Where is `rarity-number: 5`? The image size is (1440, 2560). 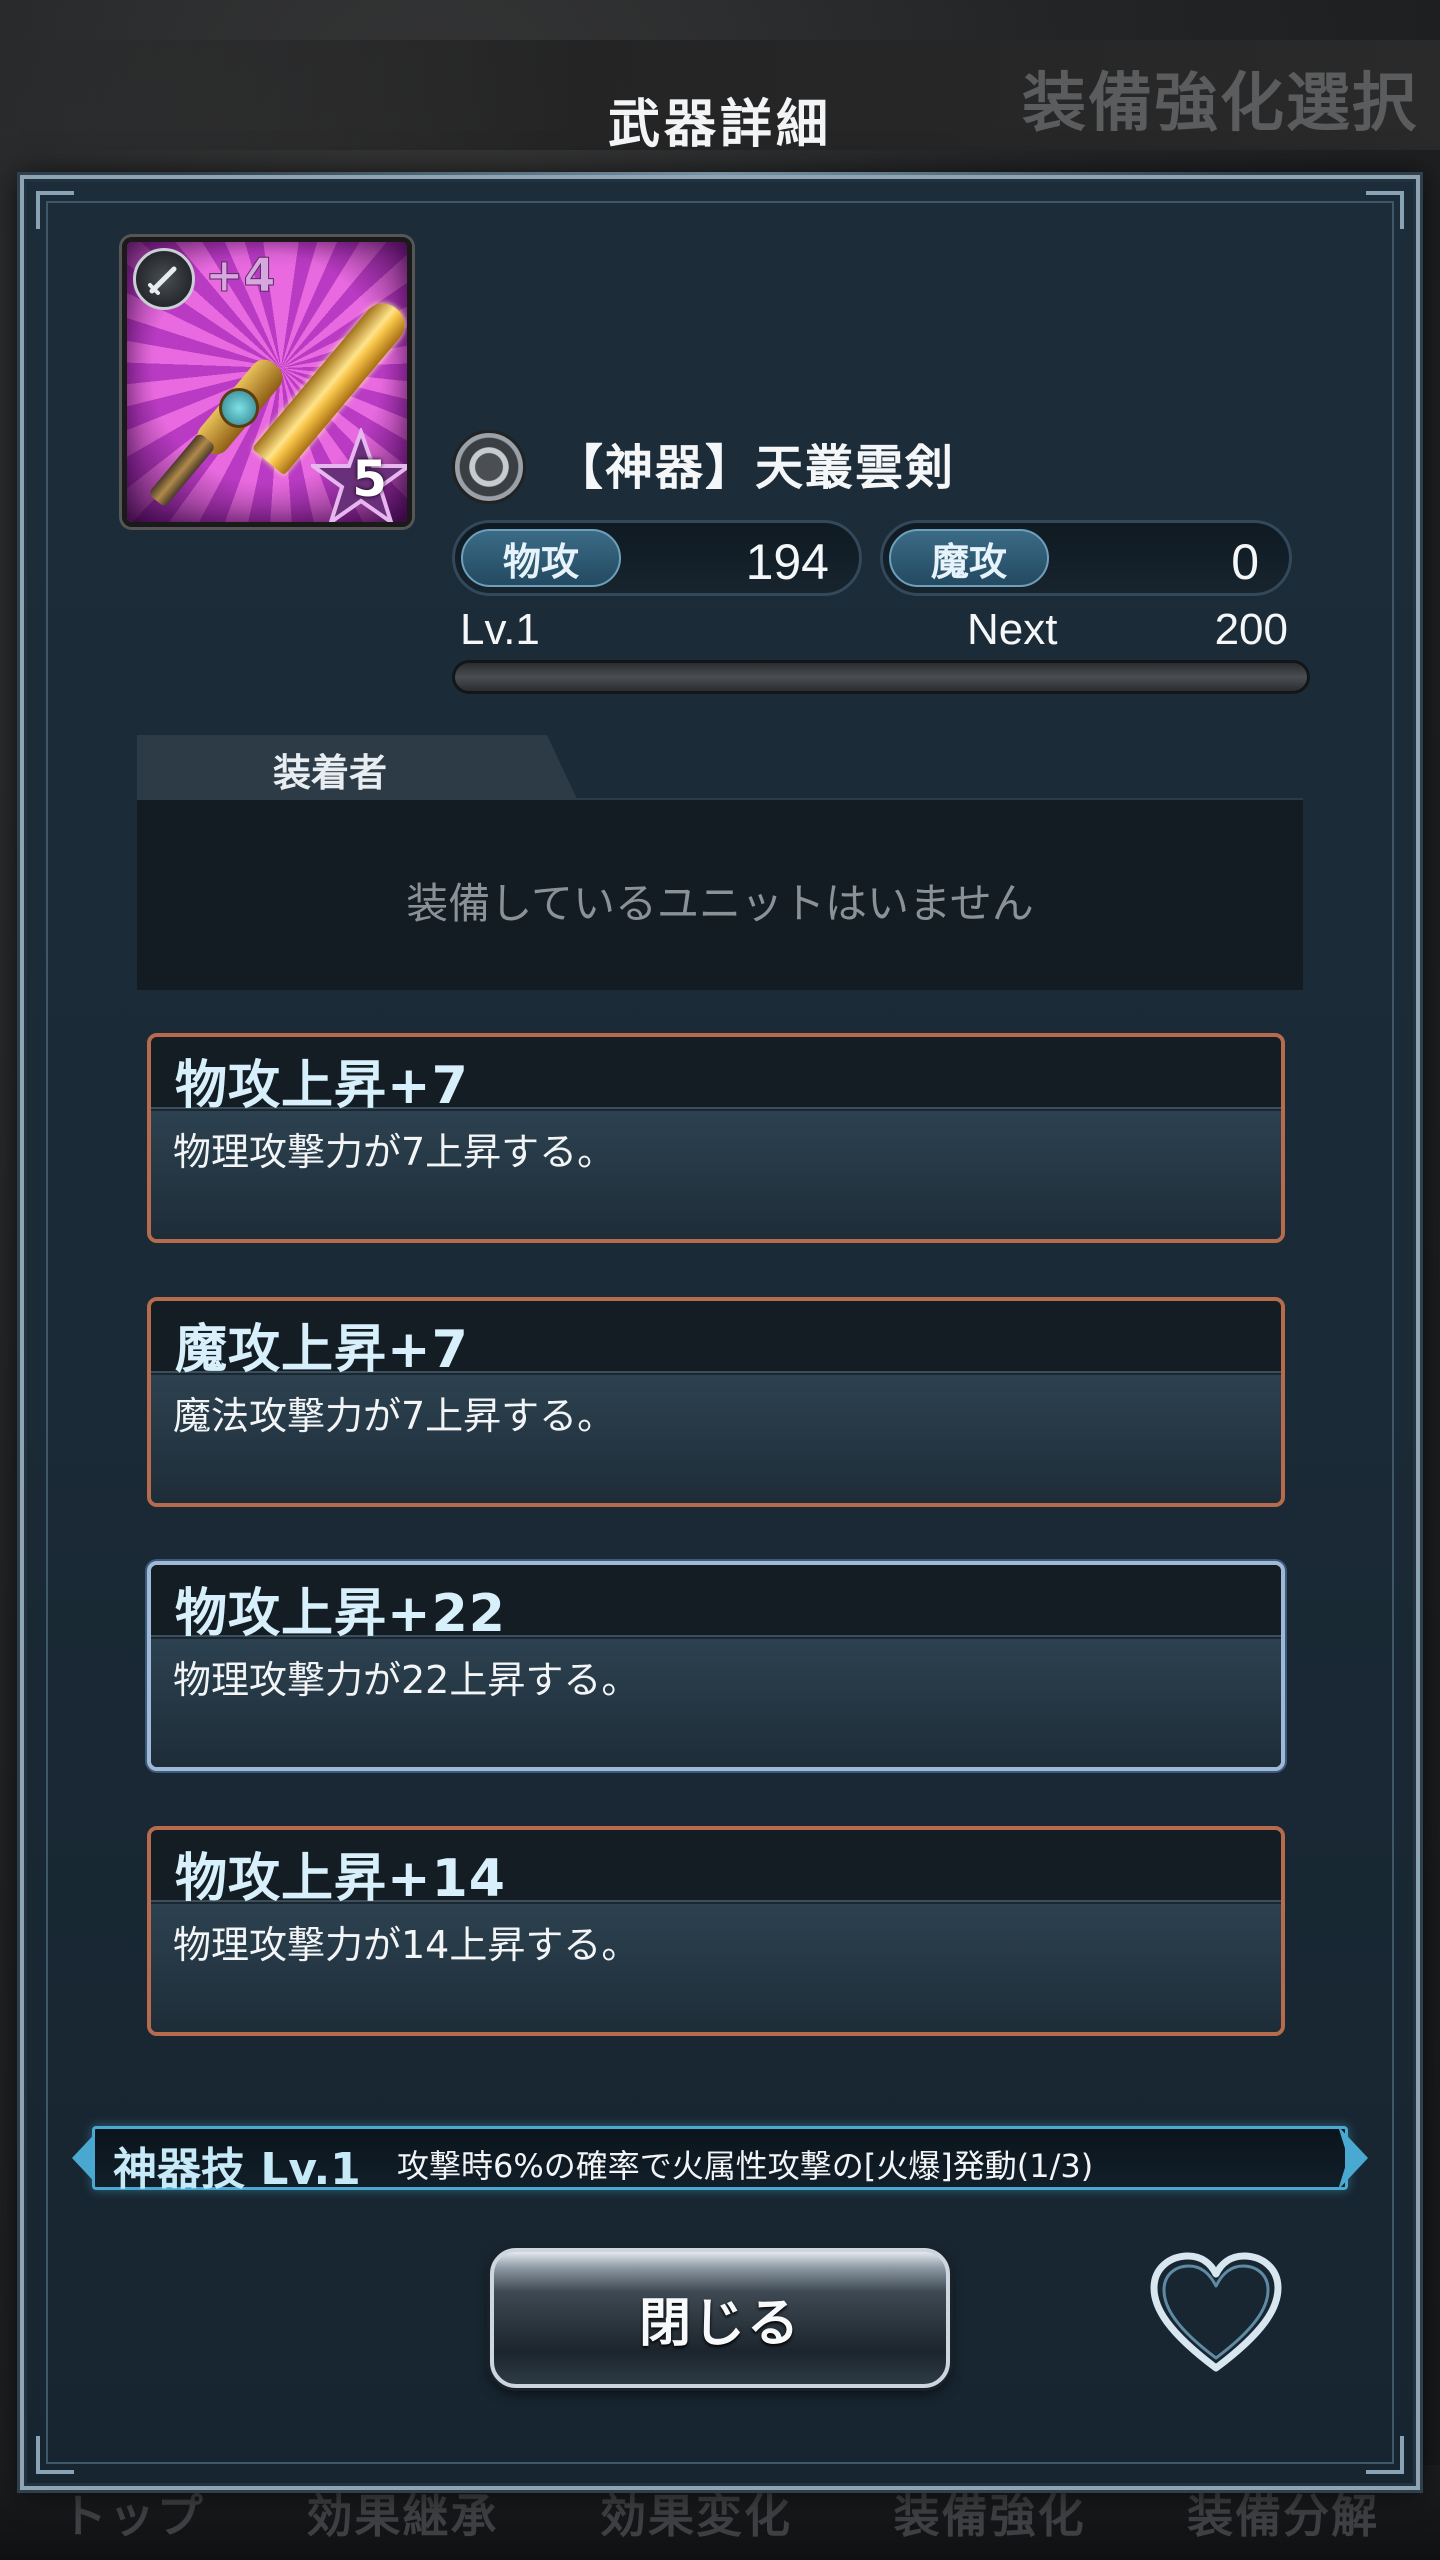
rarity-number: 5 is located at coordinates (369, 479).